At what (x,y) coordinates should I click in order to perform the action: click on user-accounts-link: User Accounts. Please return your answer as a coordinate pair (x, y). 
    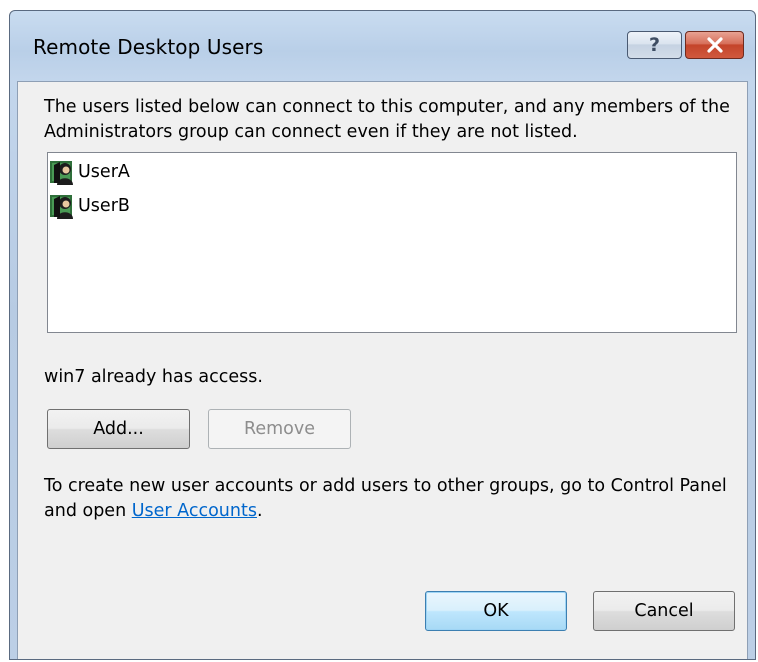
    Looking at the image, I should click on (194, 511).